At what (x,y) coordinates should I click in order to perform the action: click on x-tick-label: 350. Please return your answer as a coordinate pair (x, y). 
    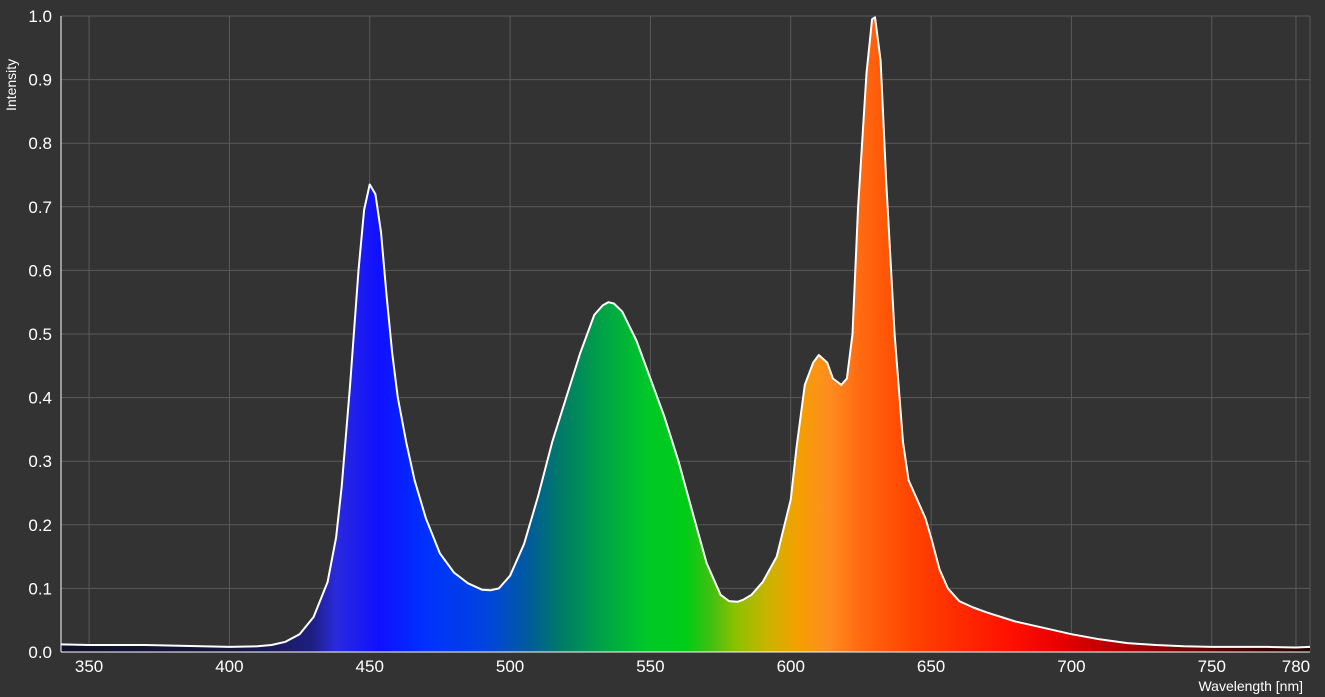
    Looking at the image, I should click on (89, 666).